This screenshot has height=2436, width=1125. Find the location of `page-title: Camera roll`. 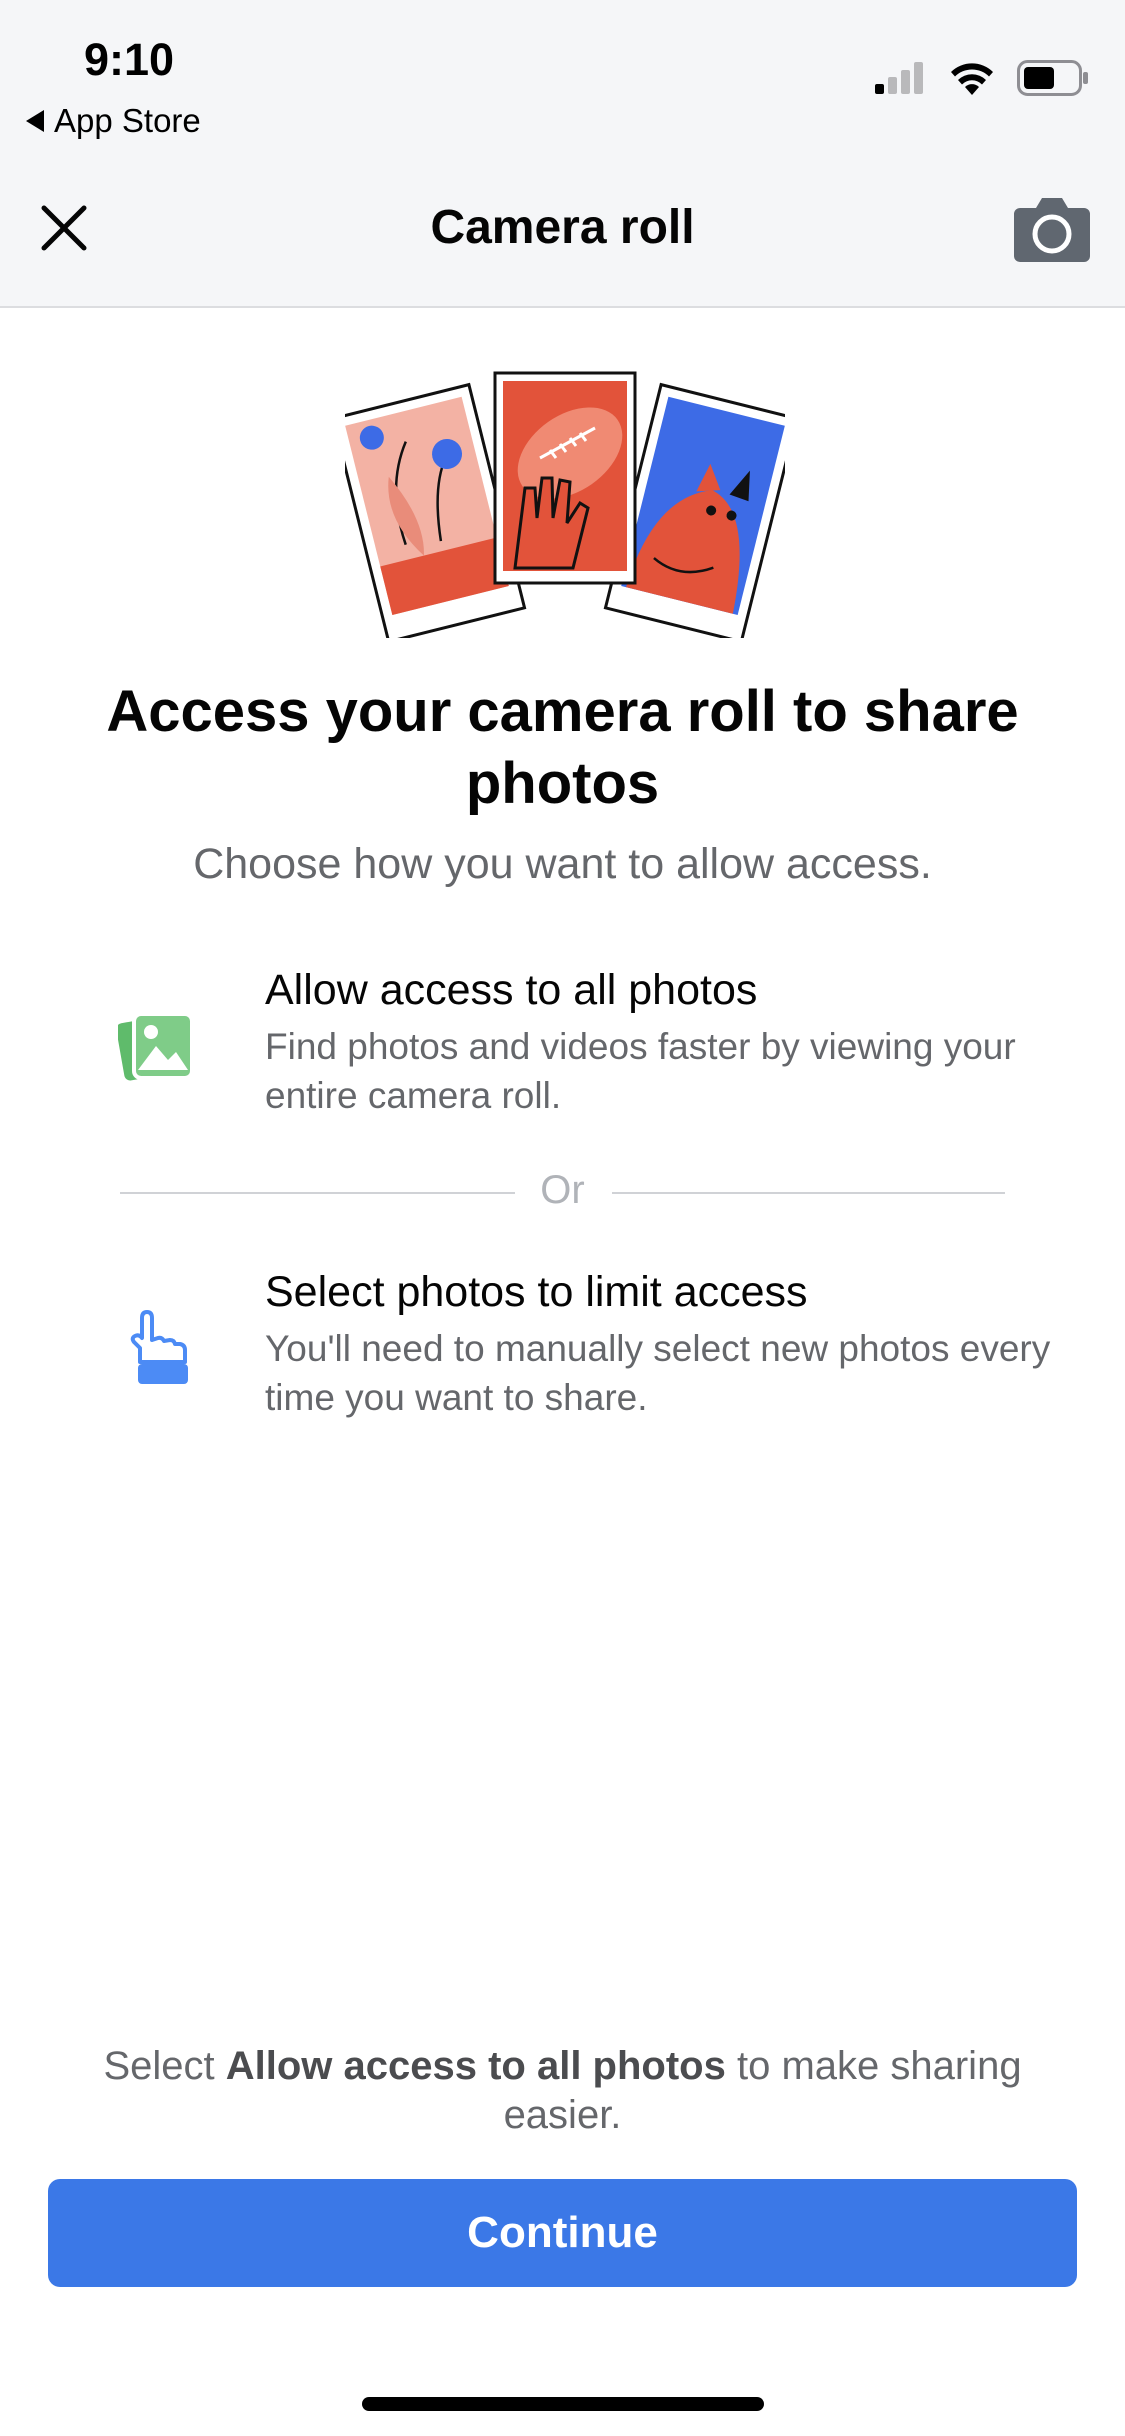

page-title: Camera roll is located at coordinates (562, 227).